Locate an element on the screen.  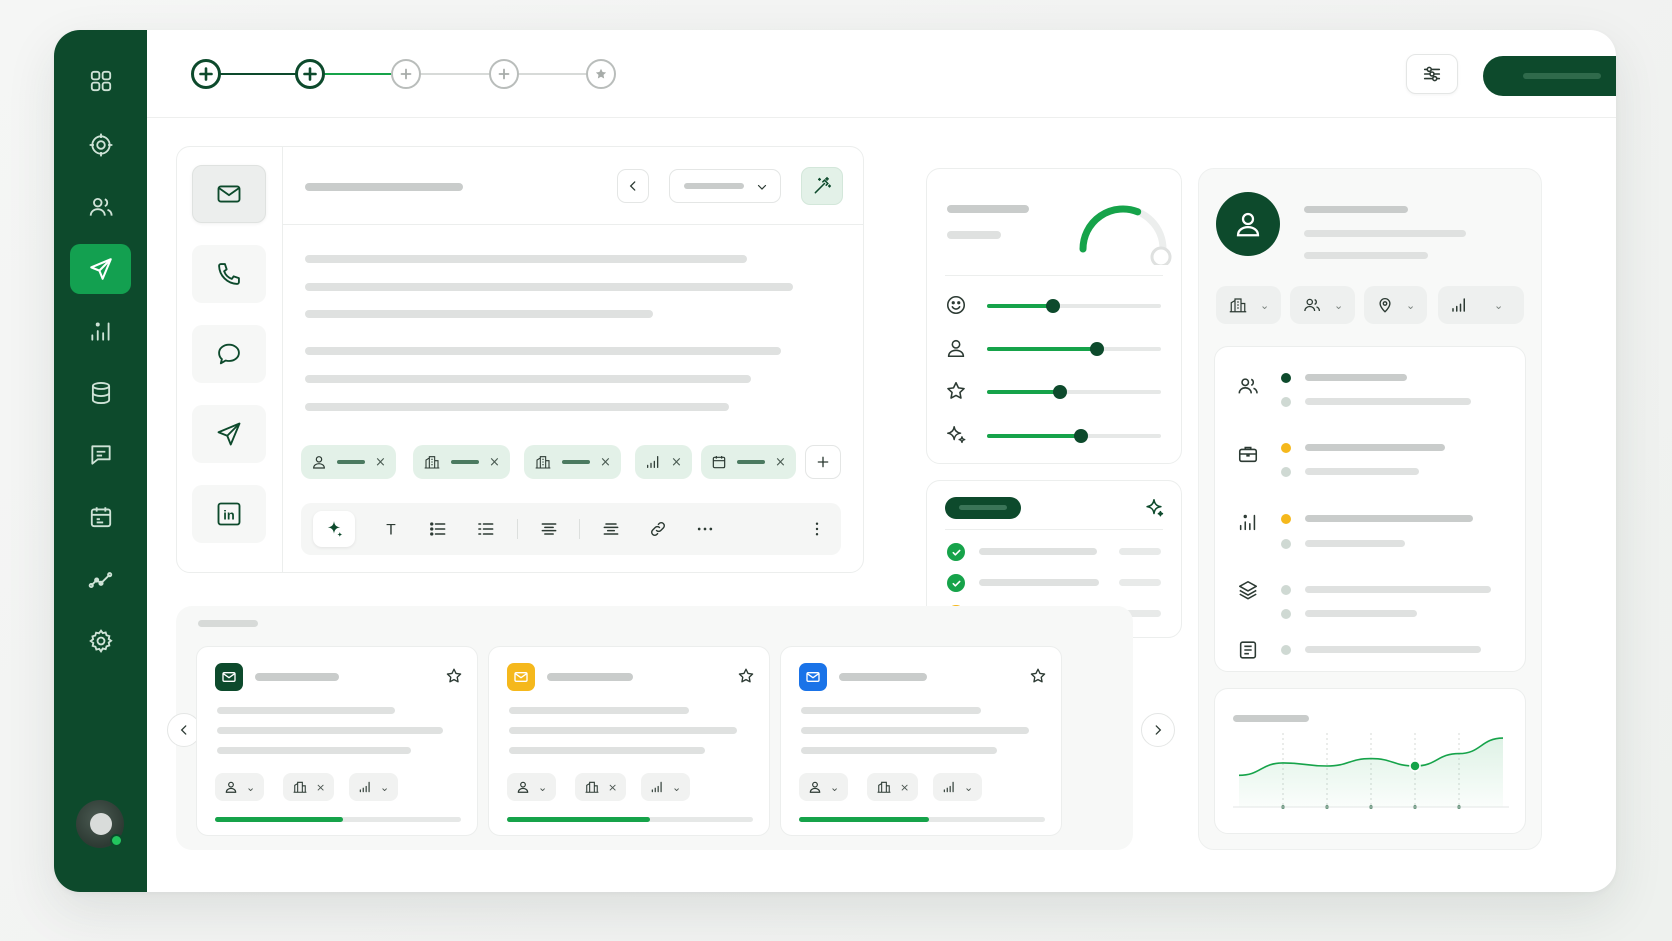
detail-primary-text is located at coordinates (1356, 377).